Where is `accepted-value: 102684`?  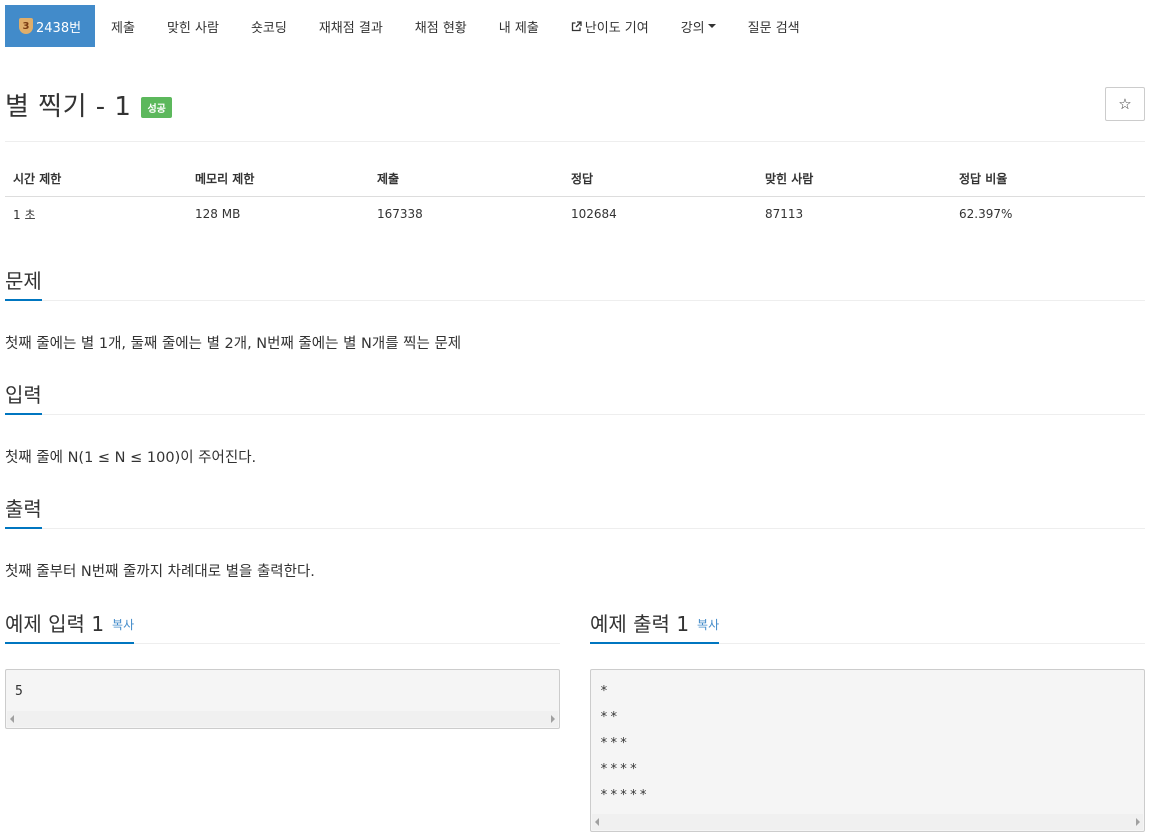 accepted-value: 102684 is located at coordinates (594, 214).